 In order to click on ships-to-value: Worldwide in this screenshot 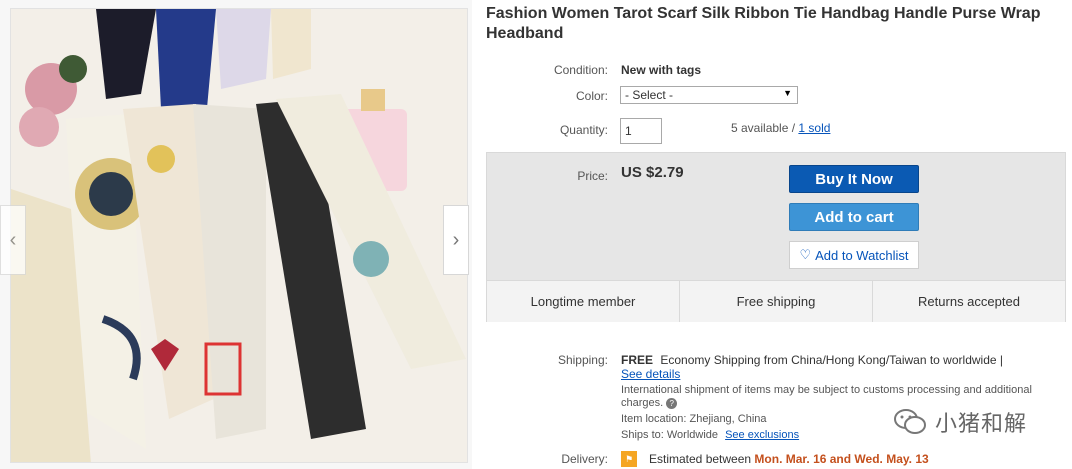, I will do `click(692, 435)`.